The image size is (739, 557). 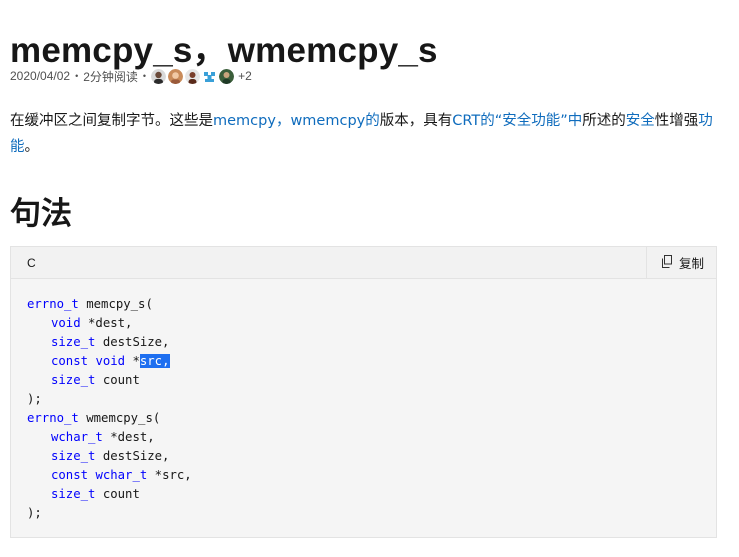 I want to click on comma-link: ，, so click(x=283, y=121).